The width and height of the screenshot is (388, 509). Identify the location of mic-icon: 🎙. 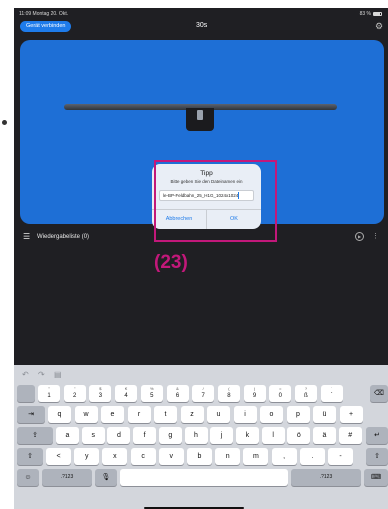
(106, 477).